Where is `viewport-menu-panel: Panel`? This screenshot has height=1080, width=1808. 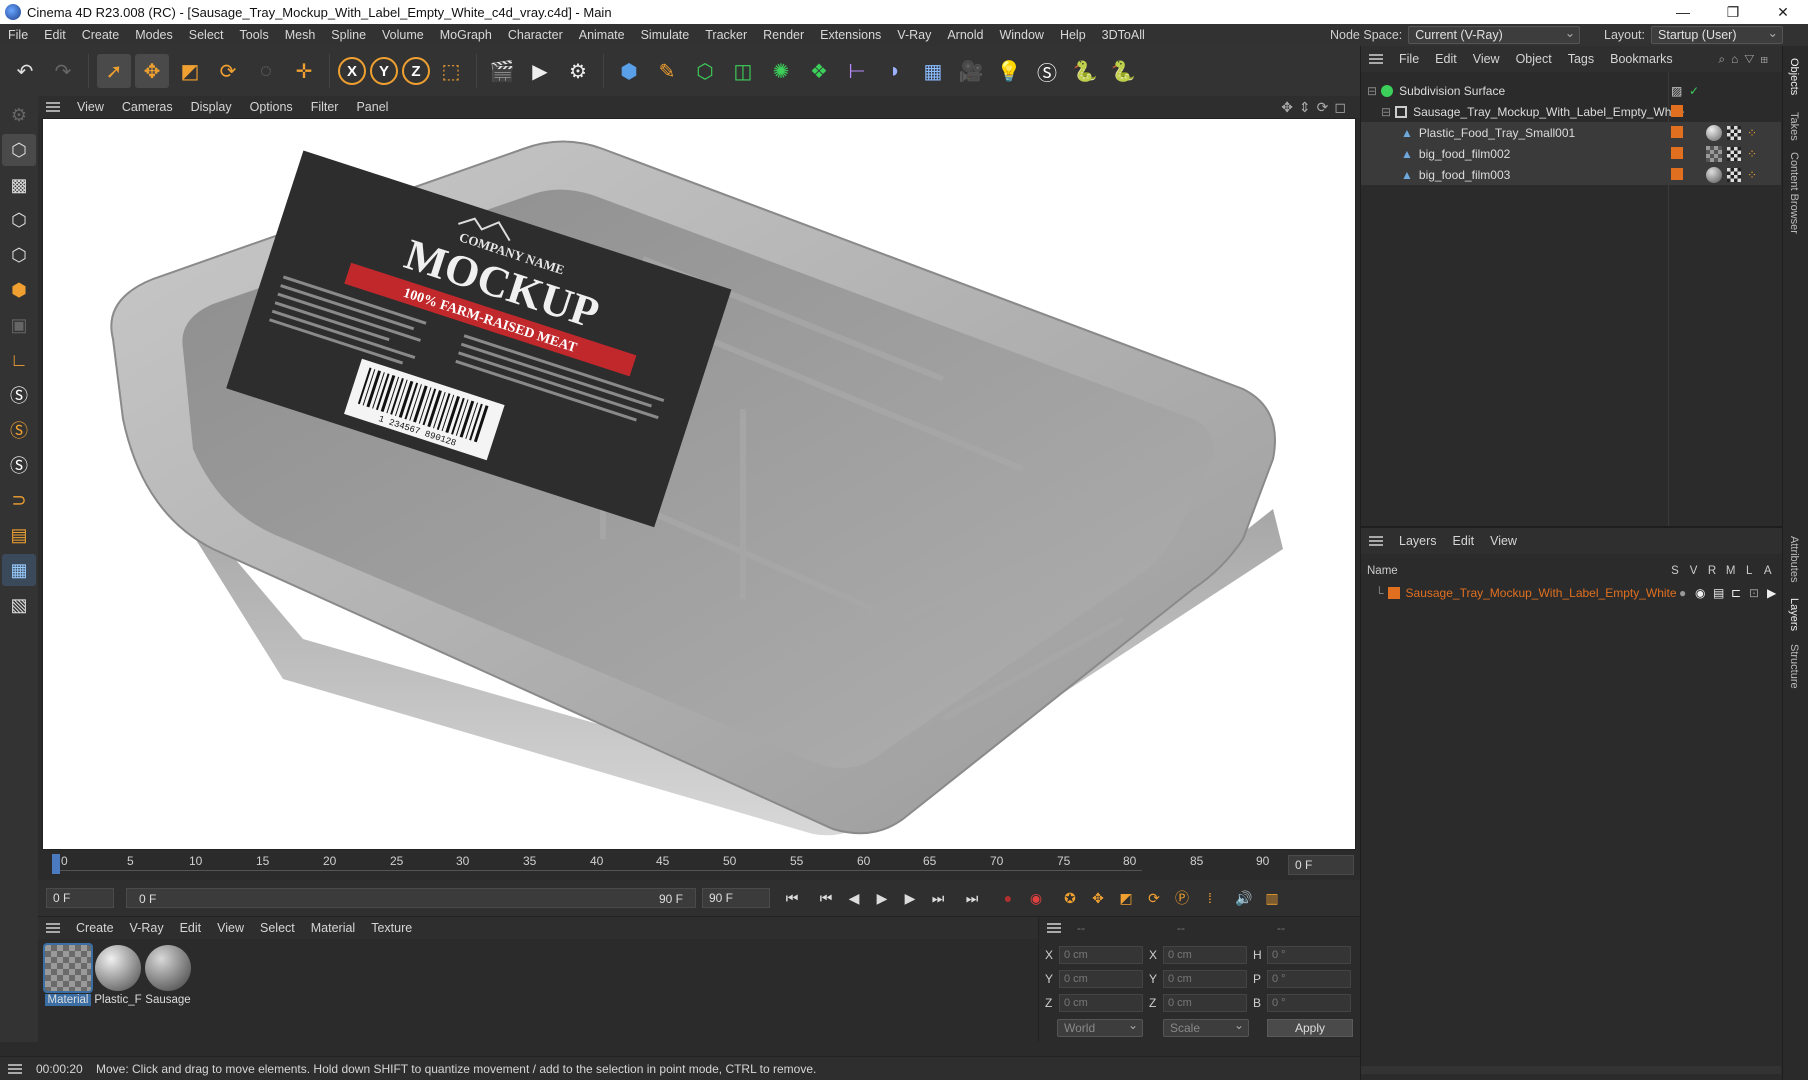
viewport-menu-panel: Panel is located at coordinates (372, 107).